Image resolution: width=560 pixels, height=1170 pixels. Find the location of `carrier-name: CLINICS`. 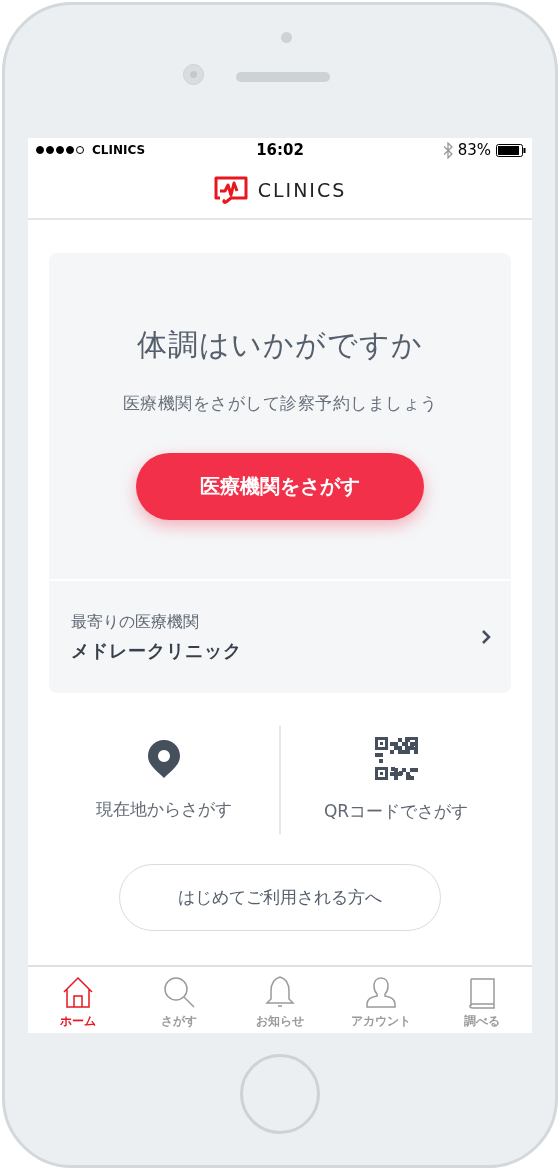

carrier-name: CLINICS is located at coordinates (119, 150).